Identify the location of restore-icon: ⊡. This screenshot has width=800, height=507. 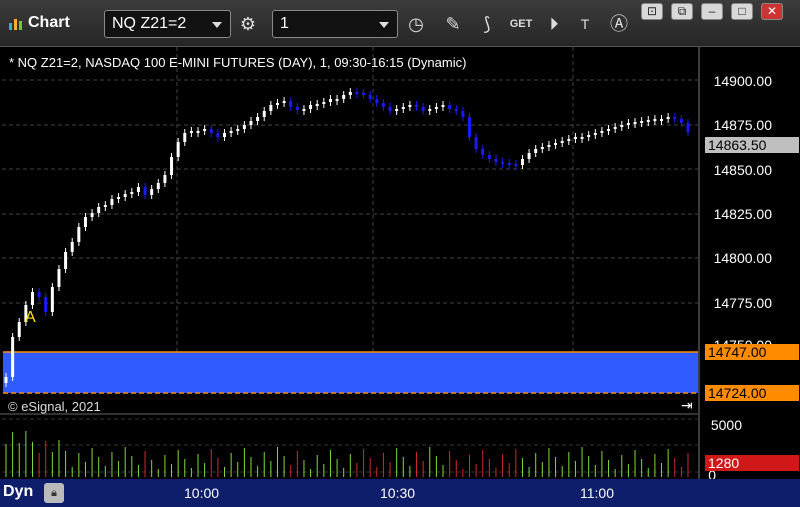
(652, 11).